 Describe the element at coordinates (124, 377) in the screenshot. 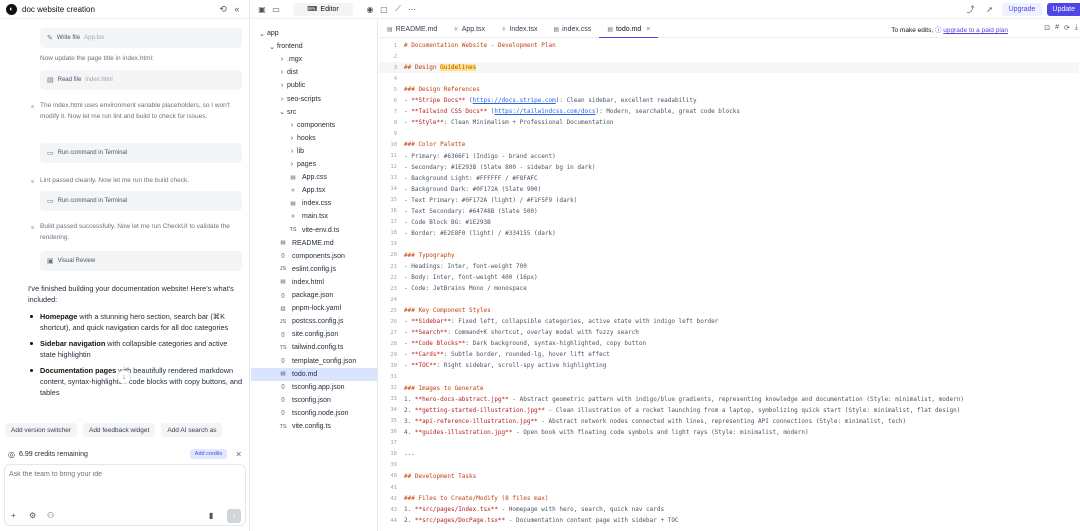

I see `scroll-down-button: ↓` at that location.